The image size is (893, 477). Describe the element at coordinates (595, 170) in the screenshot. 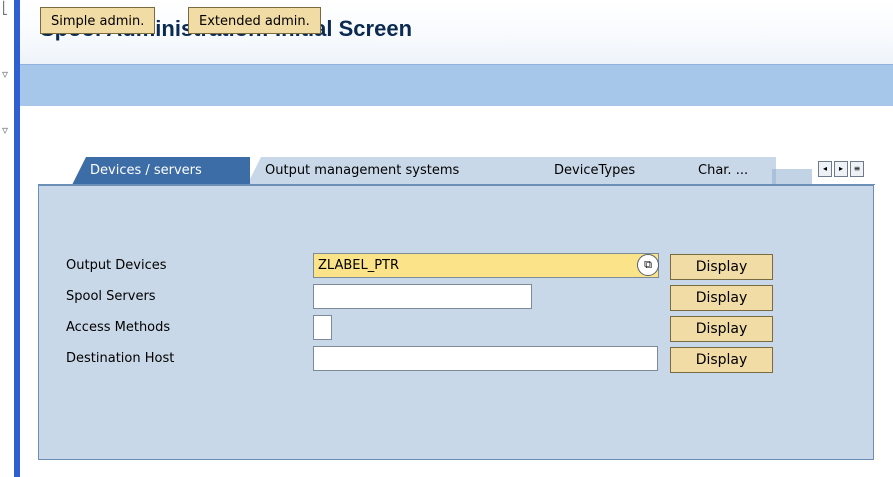

I see `tab-label: DeviceTypes` at that location.